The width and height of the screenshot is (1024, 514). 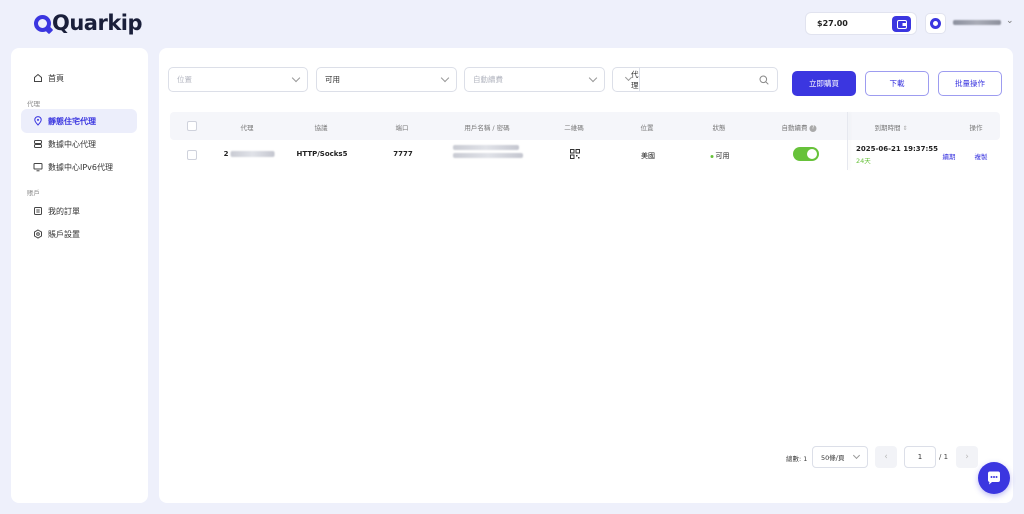 I want to click on chevron-down-icon: ⌄, so click(x=1010, y=21).